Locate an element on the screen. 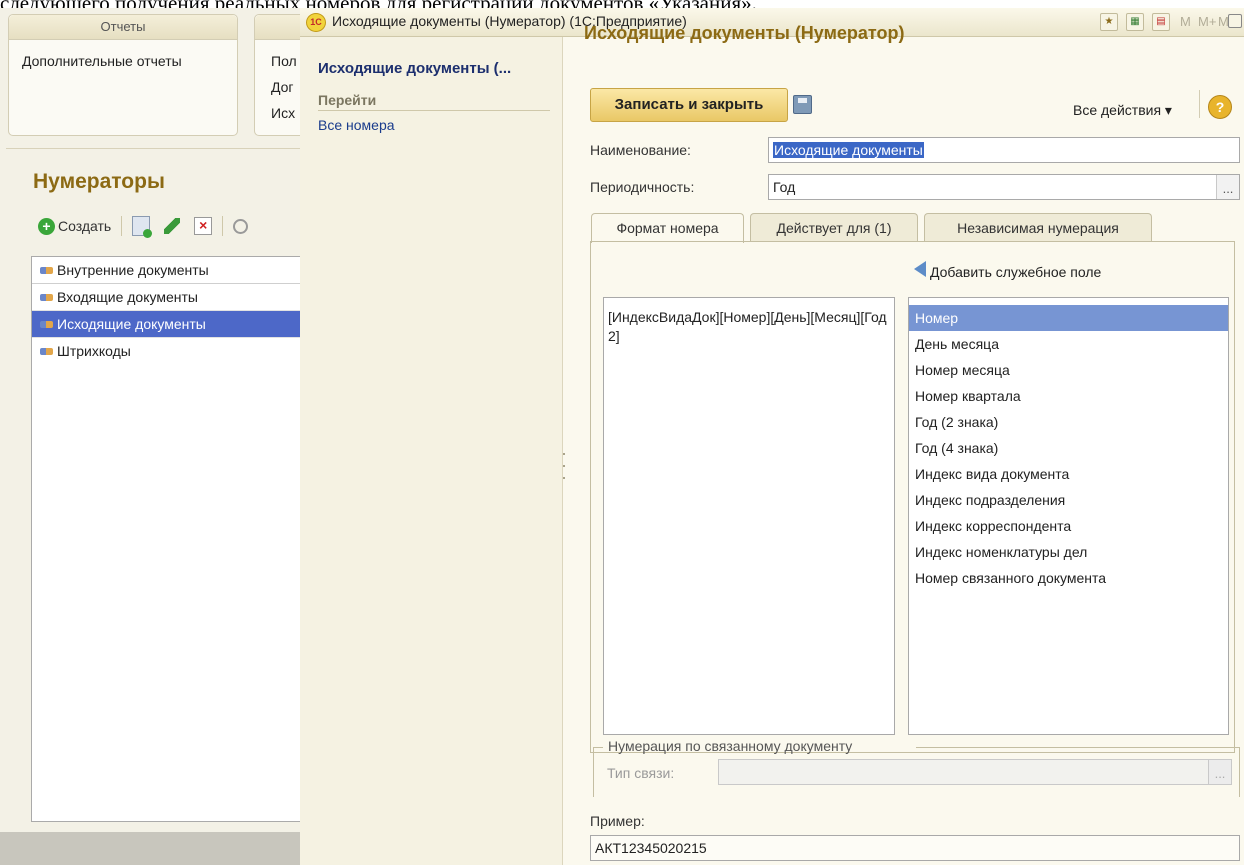  list-item: Индекс корреспондента is located at coordinates (1068, 526).